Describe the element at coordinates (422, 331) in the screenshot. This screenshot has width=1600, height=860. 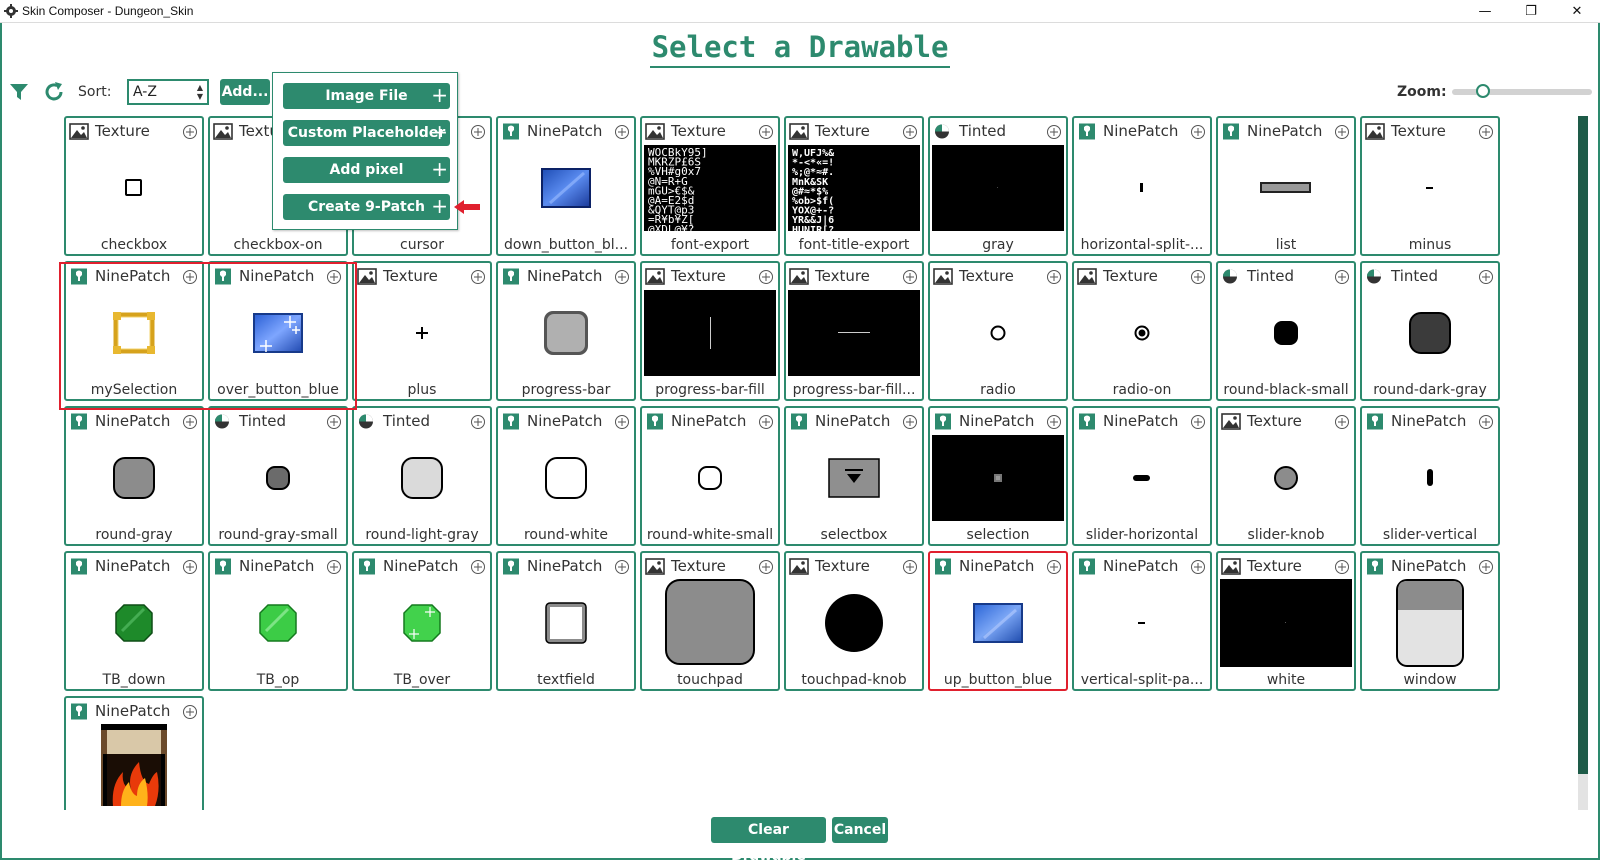
I see `drawable-cell: Texture plus` at that location.